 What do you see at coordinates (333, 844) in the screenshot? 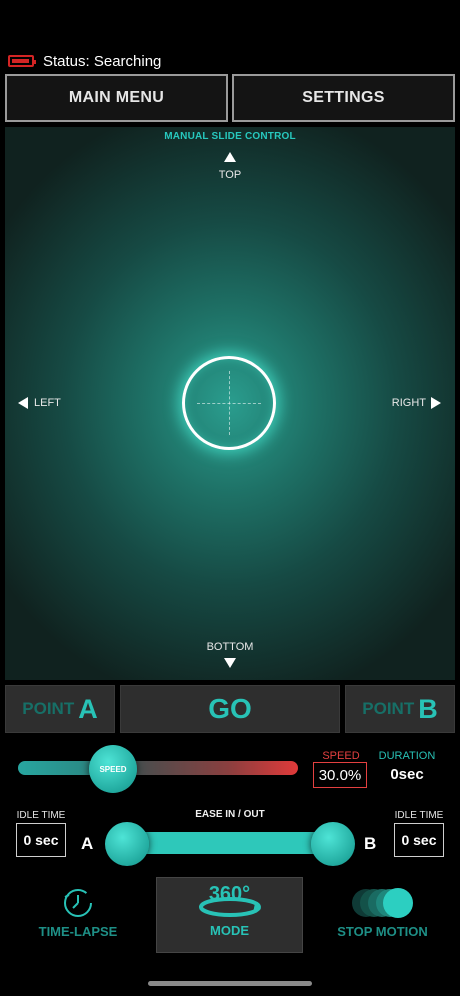
I see `ease-out-knob` at bounding box center [333, 844].